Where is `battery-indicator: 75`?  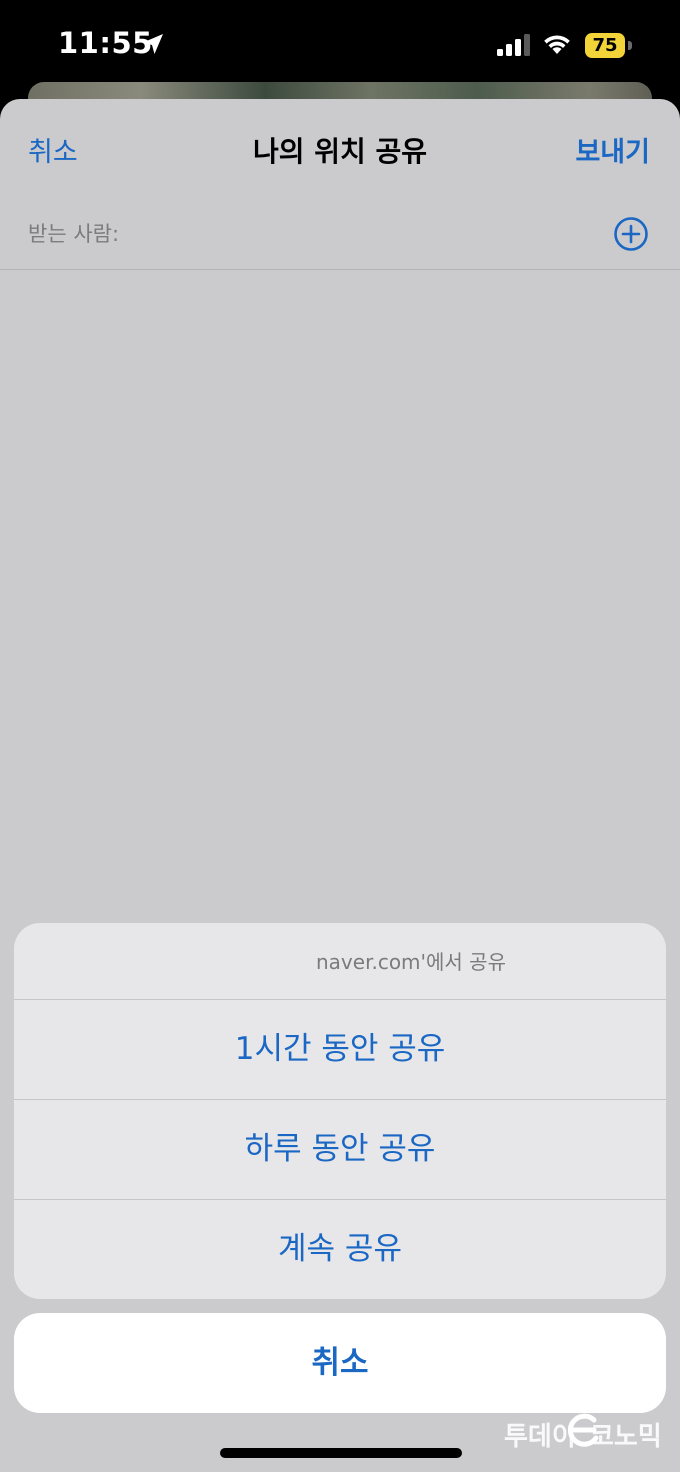 battery-indicator: 75 is located at coordinates (609, 45).